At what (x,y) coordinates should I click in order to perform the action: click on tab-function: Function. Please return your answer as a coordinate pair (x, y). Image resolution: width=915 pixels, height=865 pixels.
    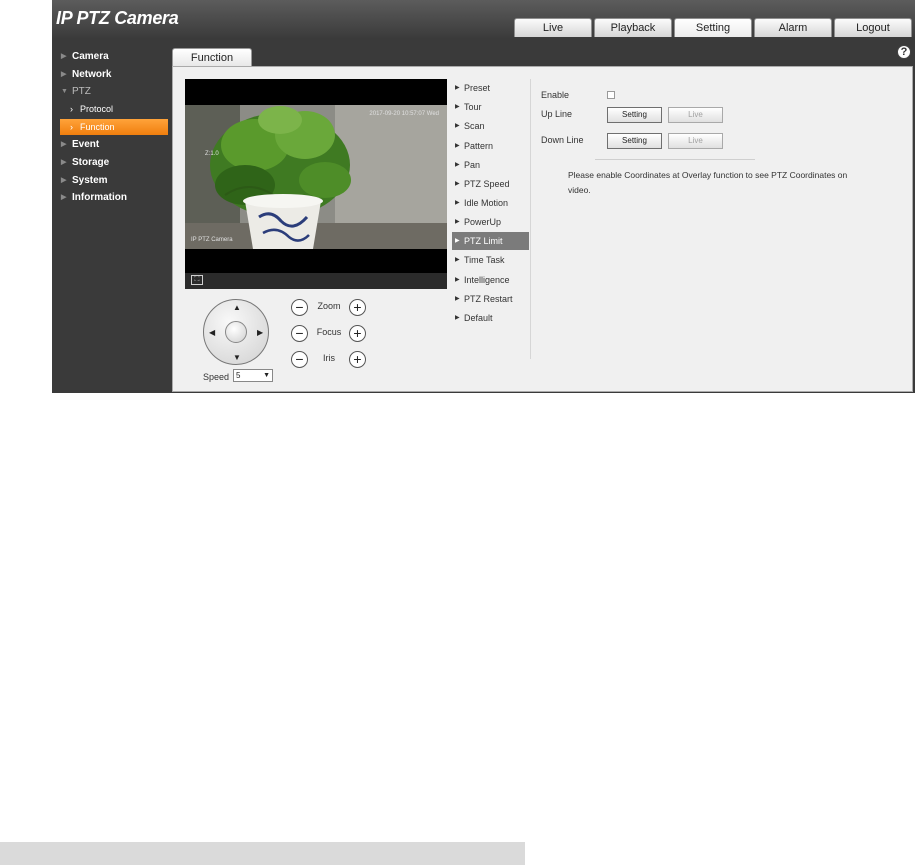
    Looking at the image, I should click on (212, 57).